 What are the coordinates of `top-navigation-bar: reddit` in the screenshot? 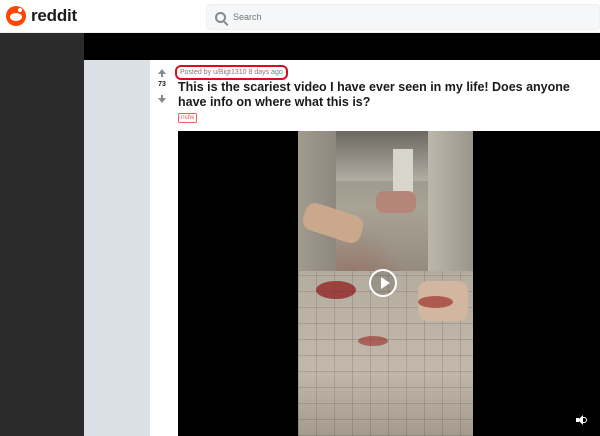 It's located at (300, 16).